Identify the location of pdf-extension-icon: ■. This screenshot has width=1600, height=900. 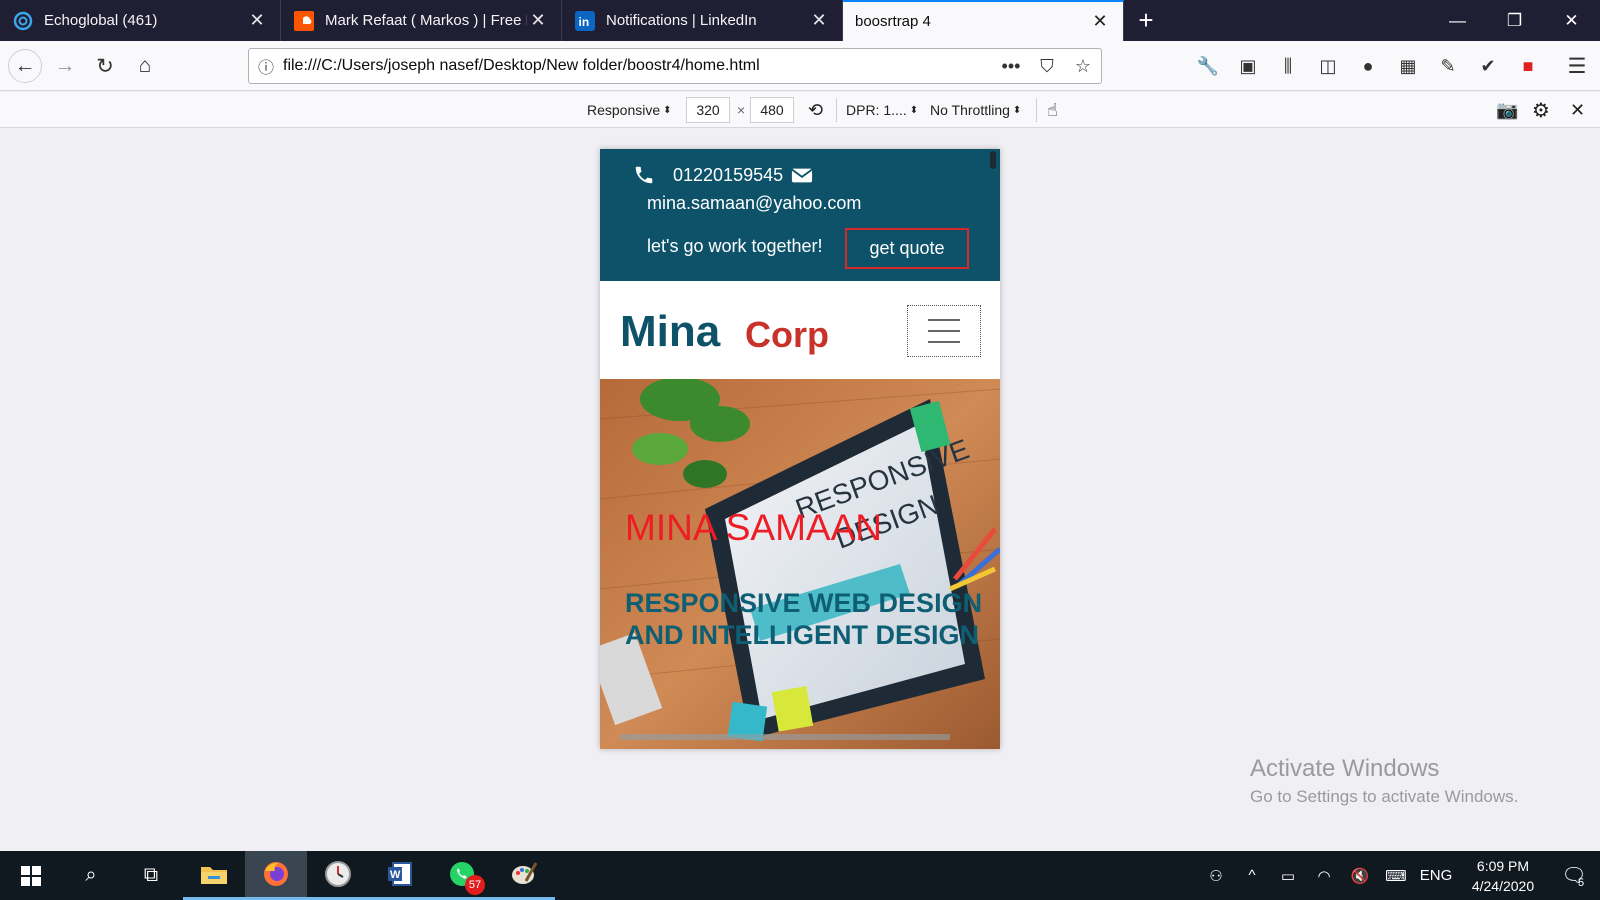
(1528, 66).